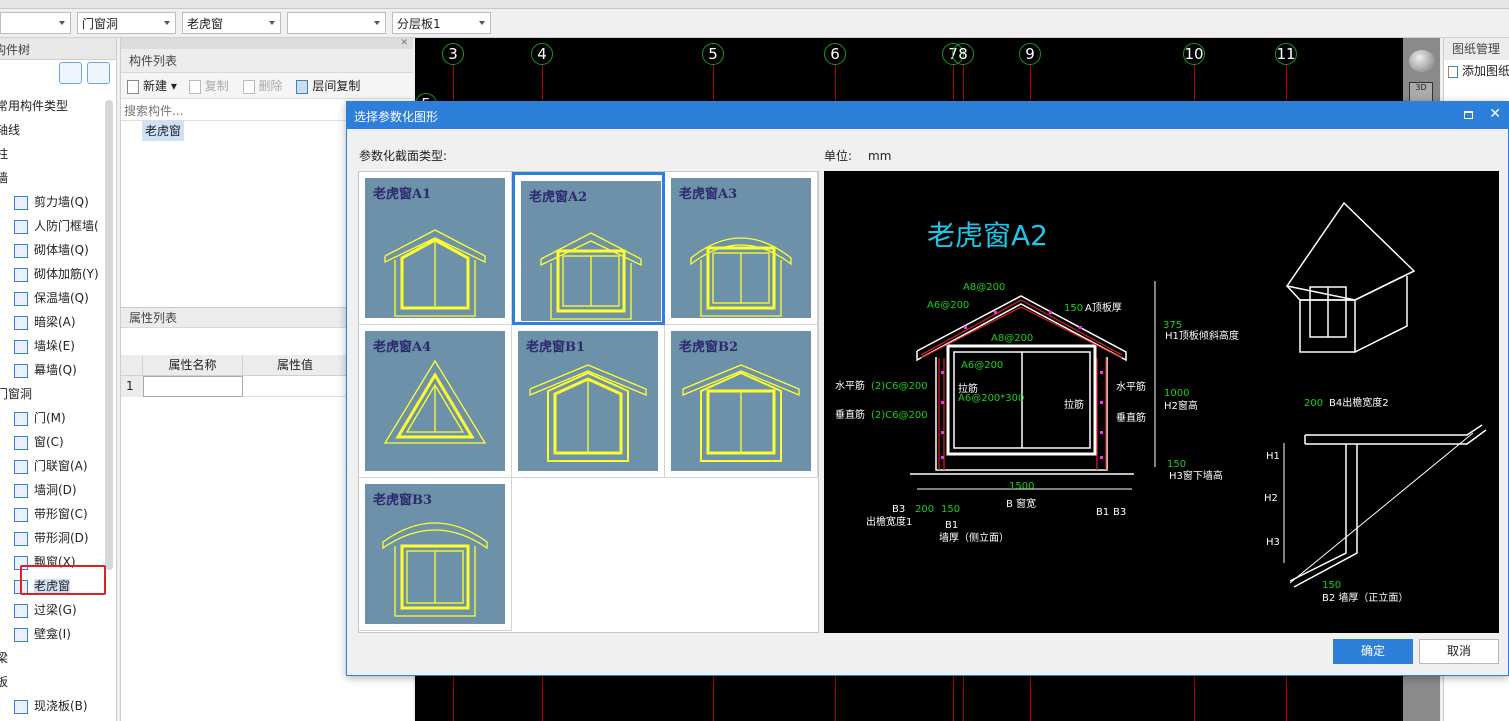 Image resolution: width=1509 pixels, height=721 pixels. What do you see at coordinates (1073, 308) in the screenshot?
I see `svg-text: 150` at bounding box center [1073, 308].